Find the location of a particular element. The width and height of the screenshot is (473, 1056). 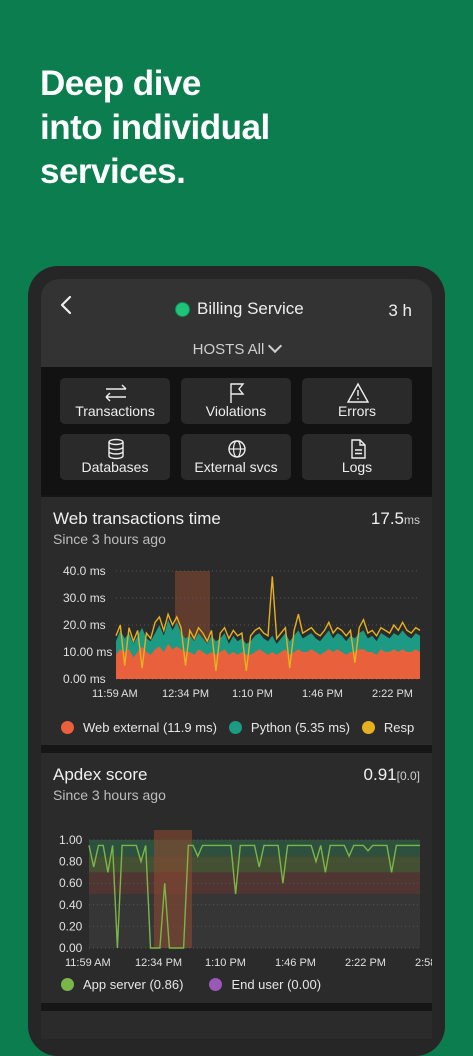

legend-item: App server (0.86) is located at coordinates (122, 984).